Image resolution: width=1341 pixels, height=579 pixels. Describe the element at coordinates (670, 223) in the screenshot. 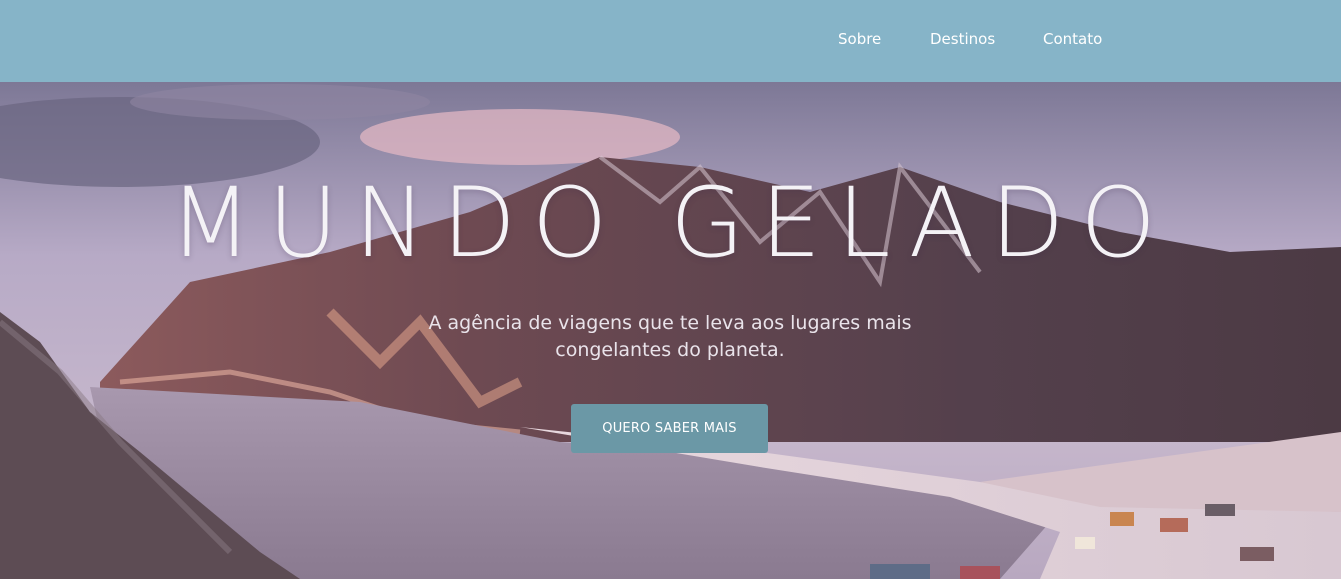

I see `hero-title: MUNDO GELADO` at that location.